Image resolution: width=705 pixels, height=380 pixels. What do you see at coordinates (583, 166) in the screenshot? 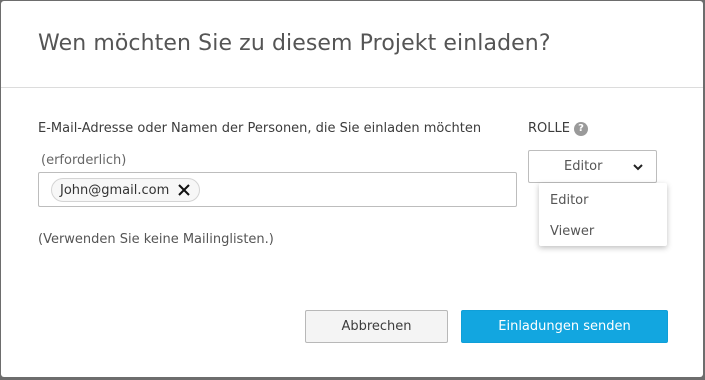
I see `role-select-value: Editor` at bounding box center [583, 166].